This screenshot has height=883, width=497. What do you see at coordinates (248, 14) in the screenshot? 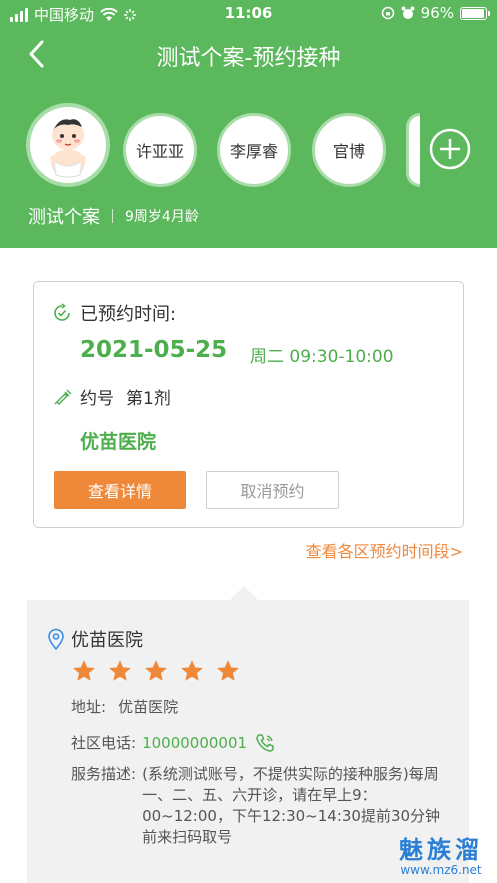
I see `status-bar: 中国移动 11:06 96%` at bounding box center [248, 14].